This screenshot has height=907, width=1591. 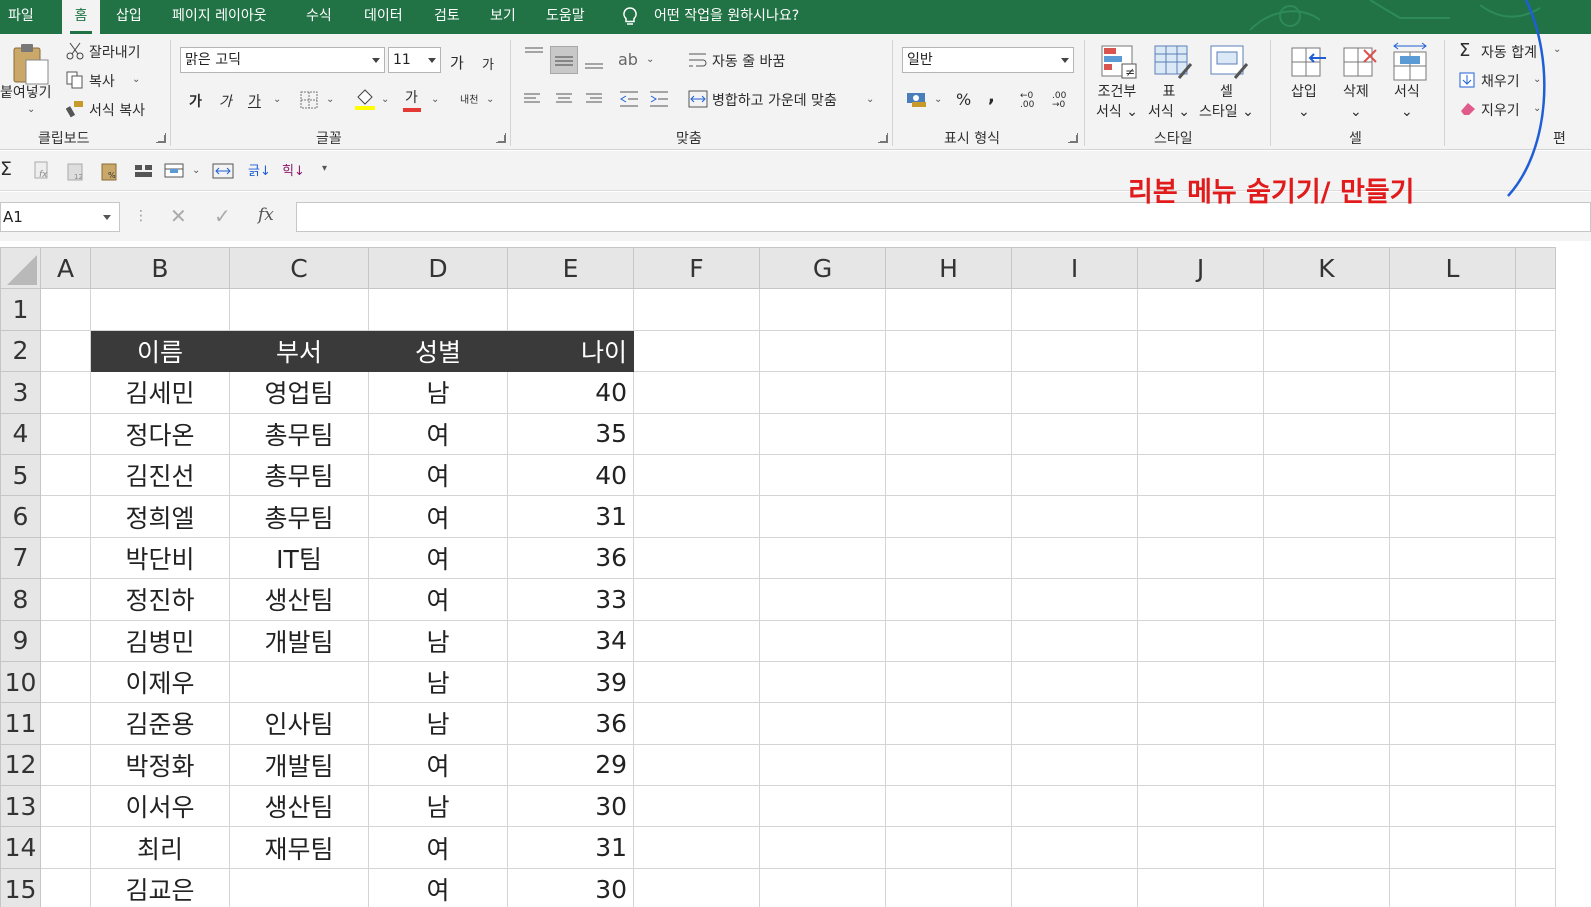 I want to click on number-format-combo: 일반, so click(x=988, y=60).